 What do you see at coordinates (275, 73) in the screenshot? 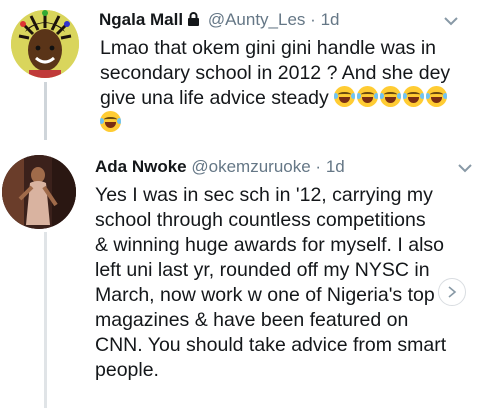
I see `tweet-line: secondary school in 2012 ? And she dey` at bounding box center [275, 73].